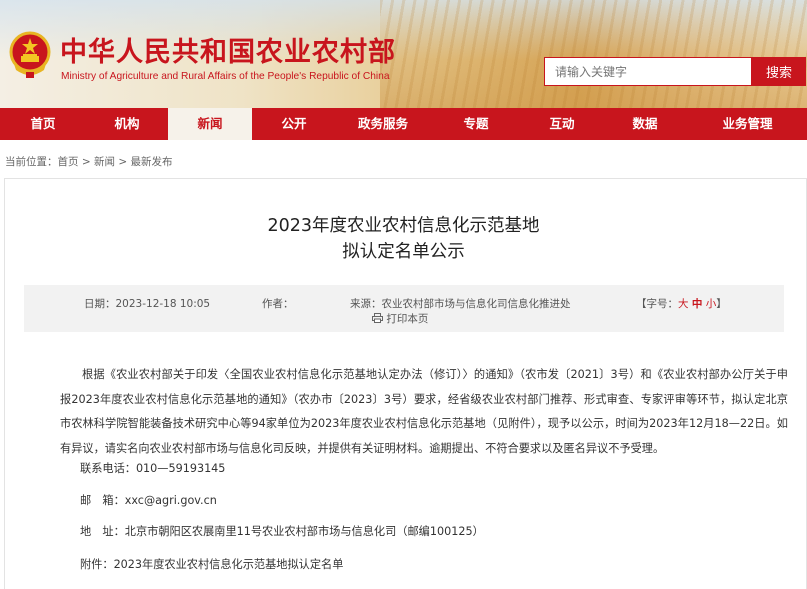 The image size is (807, 589). What do you see at coordinates (562, 124) in the screenshot?
I see `nav-item-interaction: 互动` at bounding box center [562, 124].